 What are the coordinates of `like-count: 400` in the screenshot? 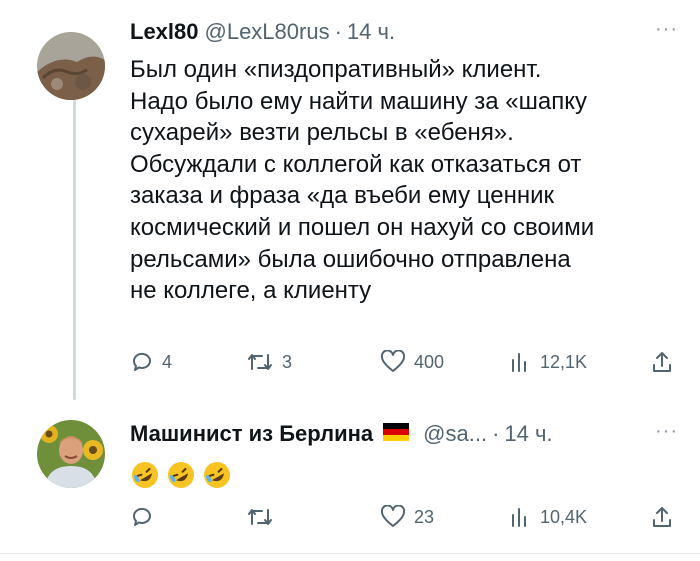 It's located at (429, 361).